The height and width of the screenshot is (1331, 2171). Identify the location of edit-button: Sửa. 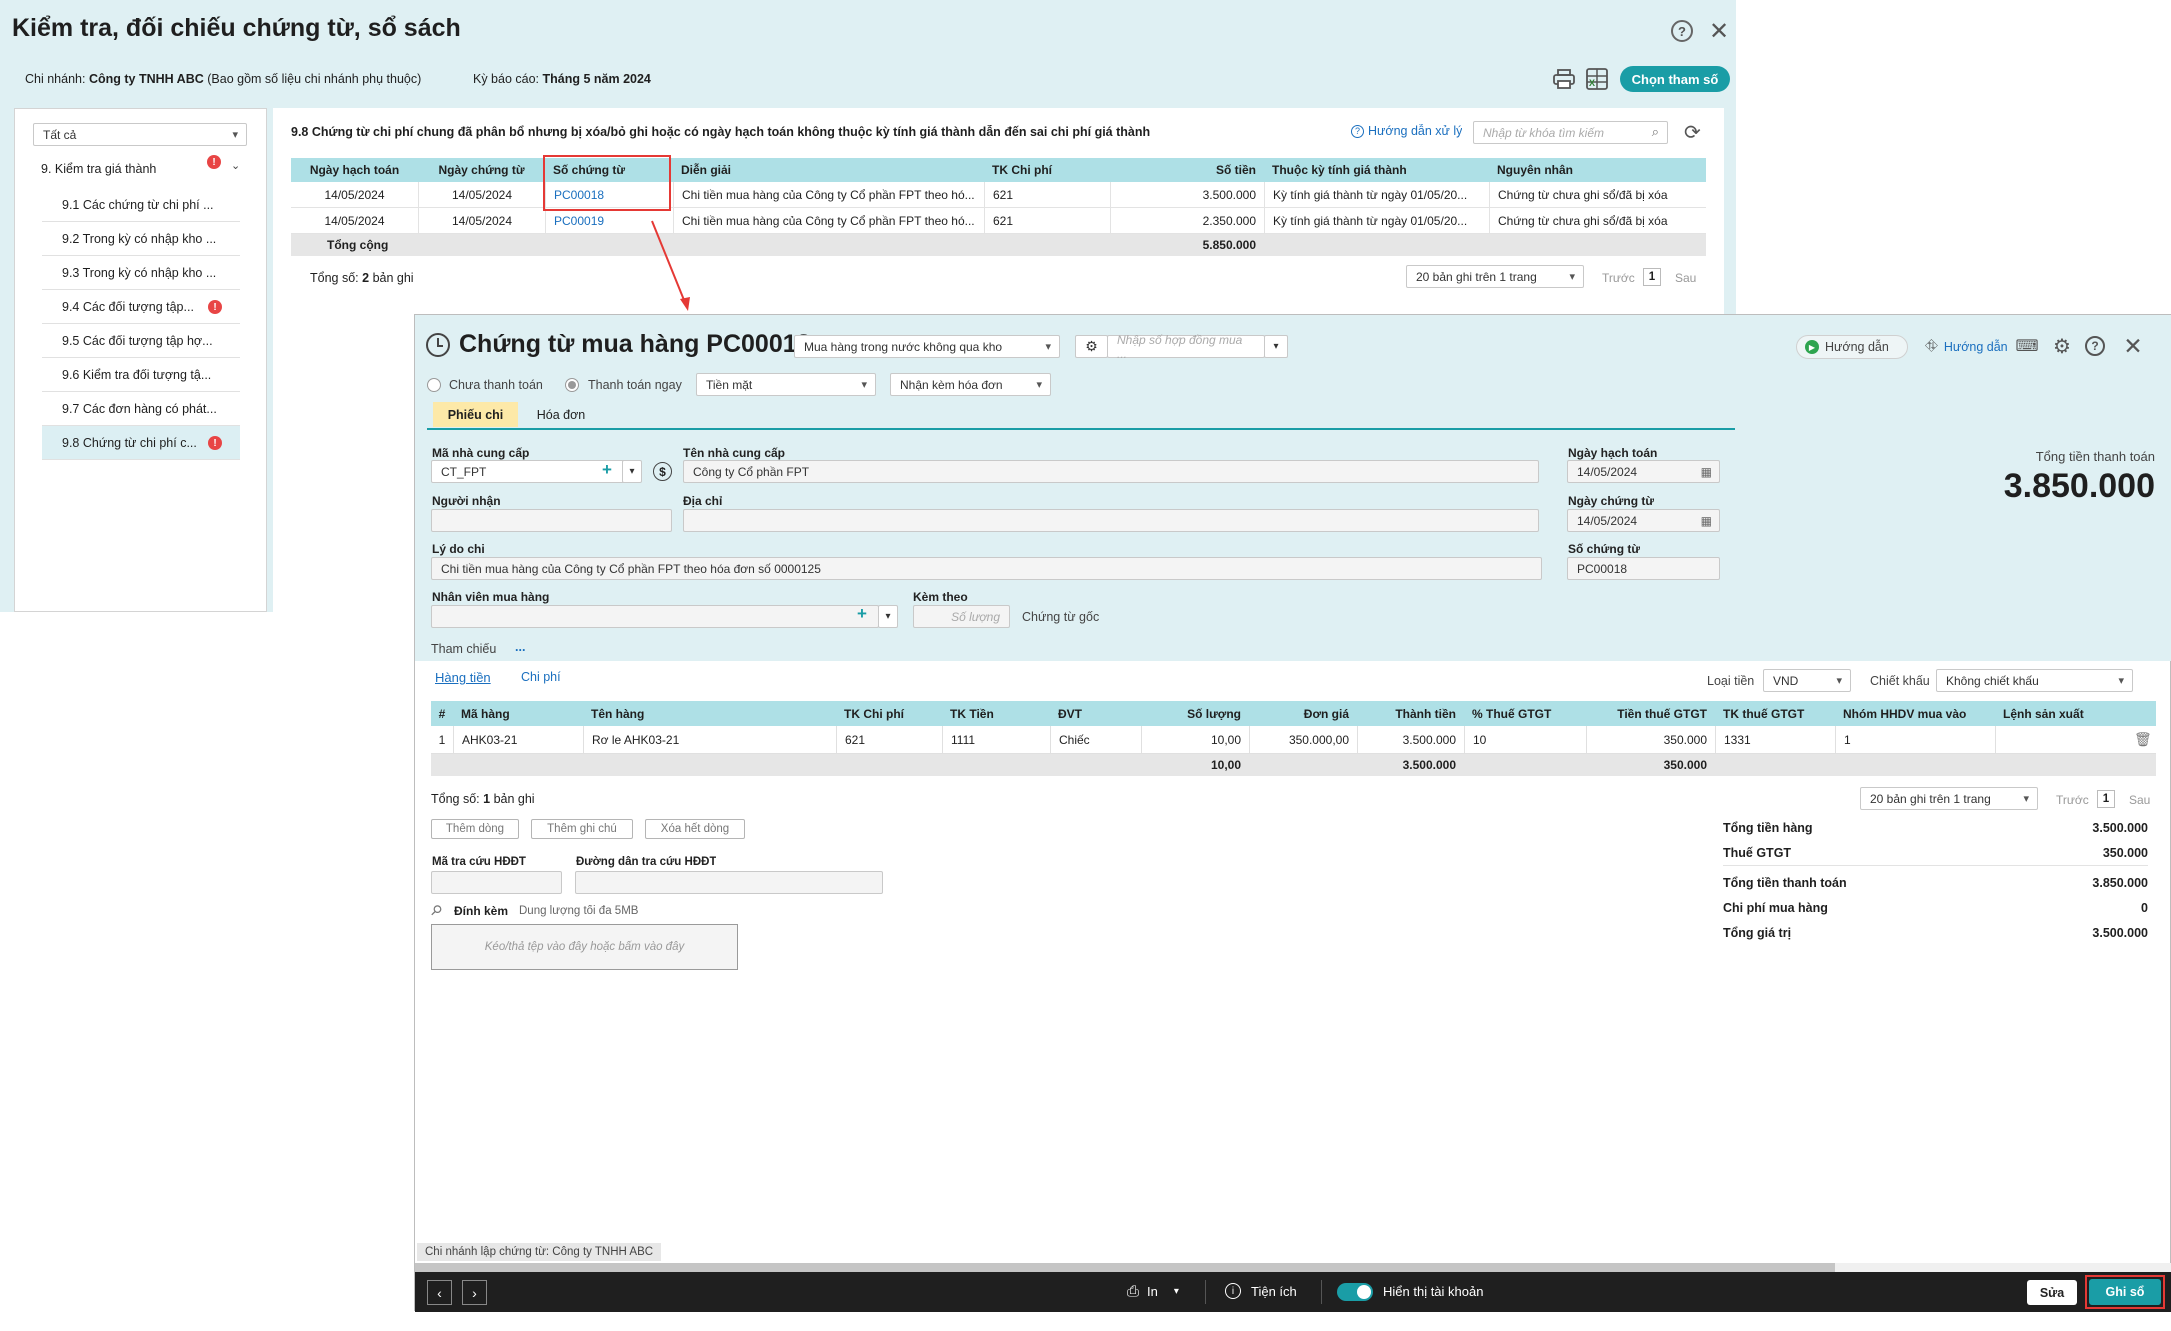
(2052, 1292).